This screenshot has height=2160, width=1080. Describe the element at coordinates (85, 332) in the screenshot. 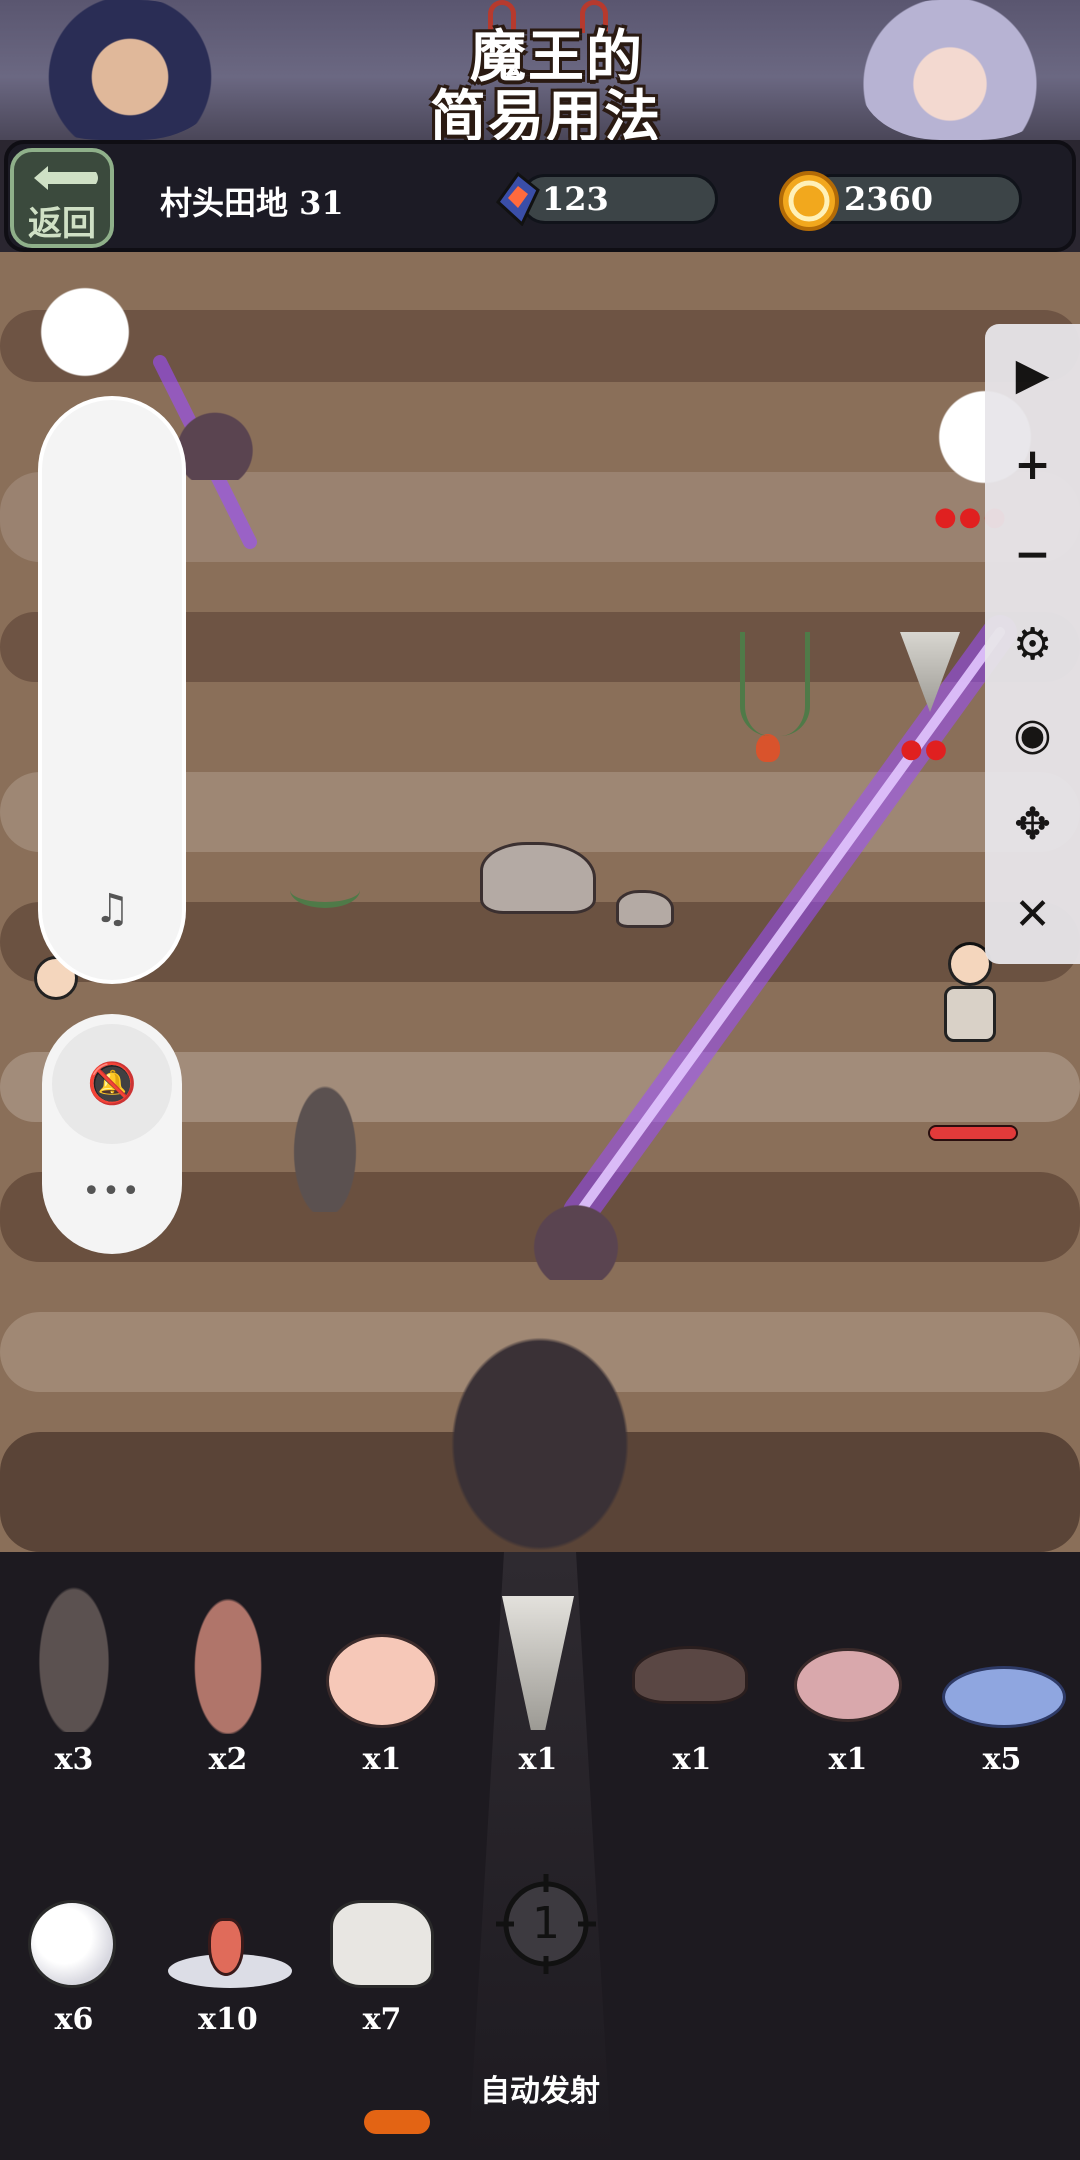

I see `smoke-cloud` at that location.